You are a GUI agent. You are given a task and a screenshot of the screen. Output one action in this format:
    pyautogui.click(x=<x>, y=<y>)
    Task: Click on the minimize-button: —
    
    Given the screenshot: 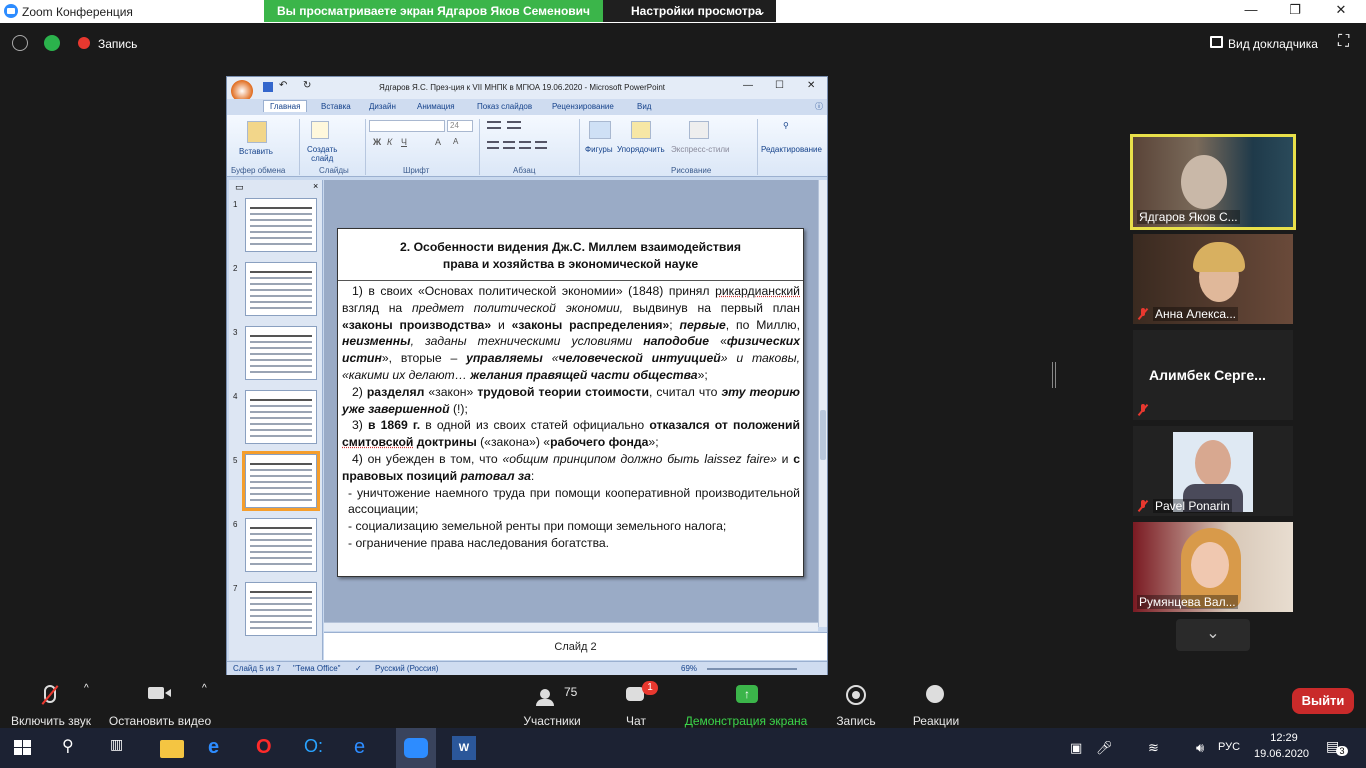 What is the action you would take?
    pyautogui.click(x=1251, y=11)
    